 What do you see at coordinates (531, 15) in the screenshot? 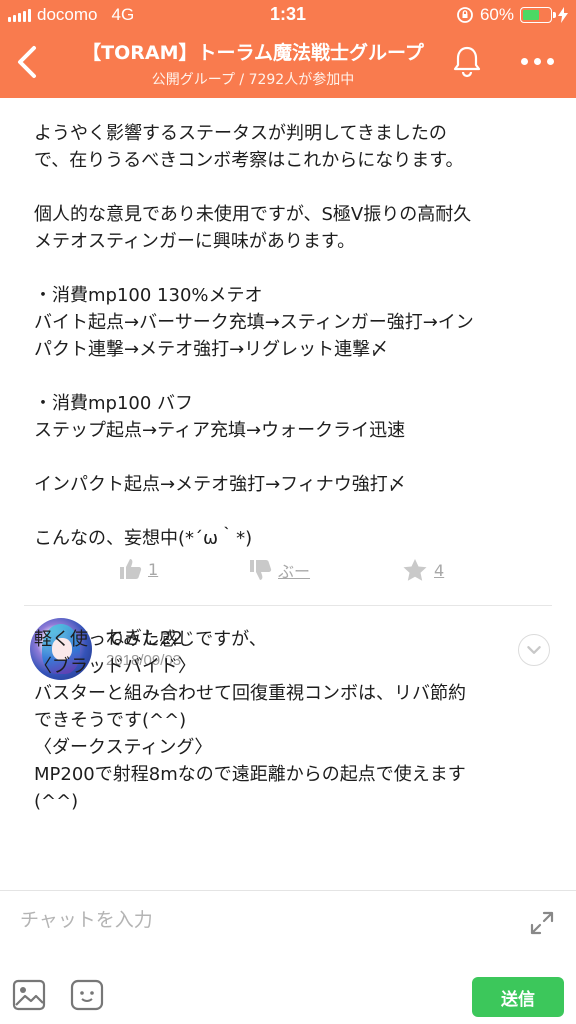
I see `battery-fill` at bounding box center [531, 15].